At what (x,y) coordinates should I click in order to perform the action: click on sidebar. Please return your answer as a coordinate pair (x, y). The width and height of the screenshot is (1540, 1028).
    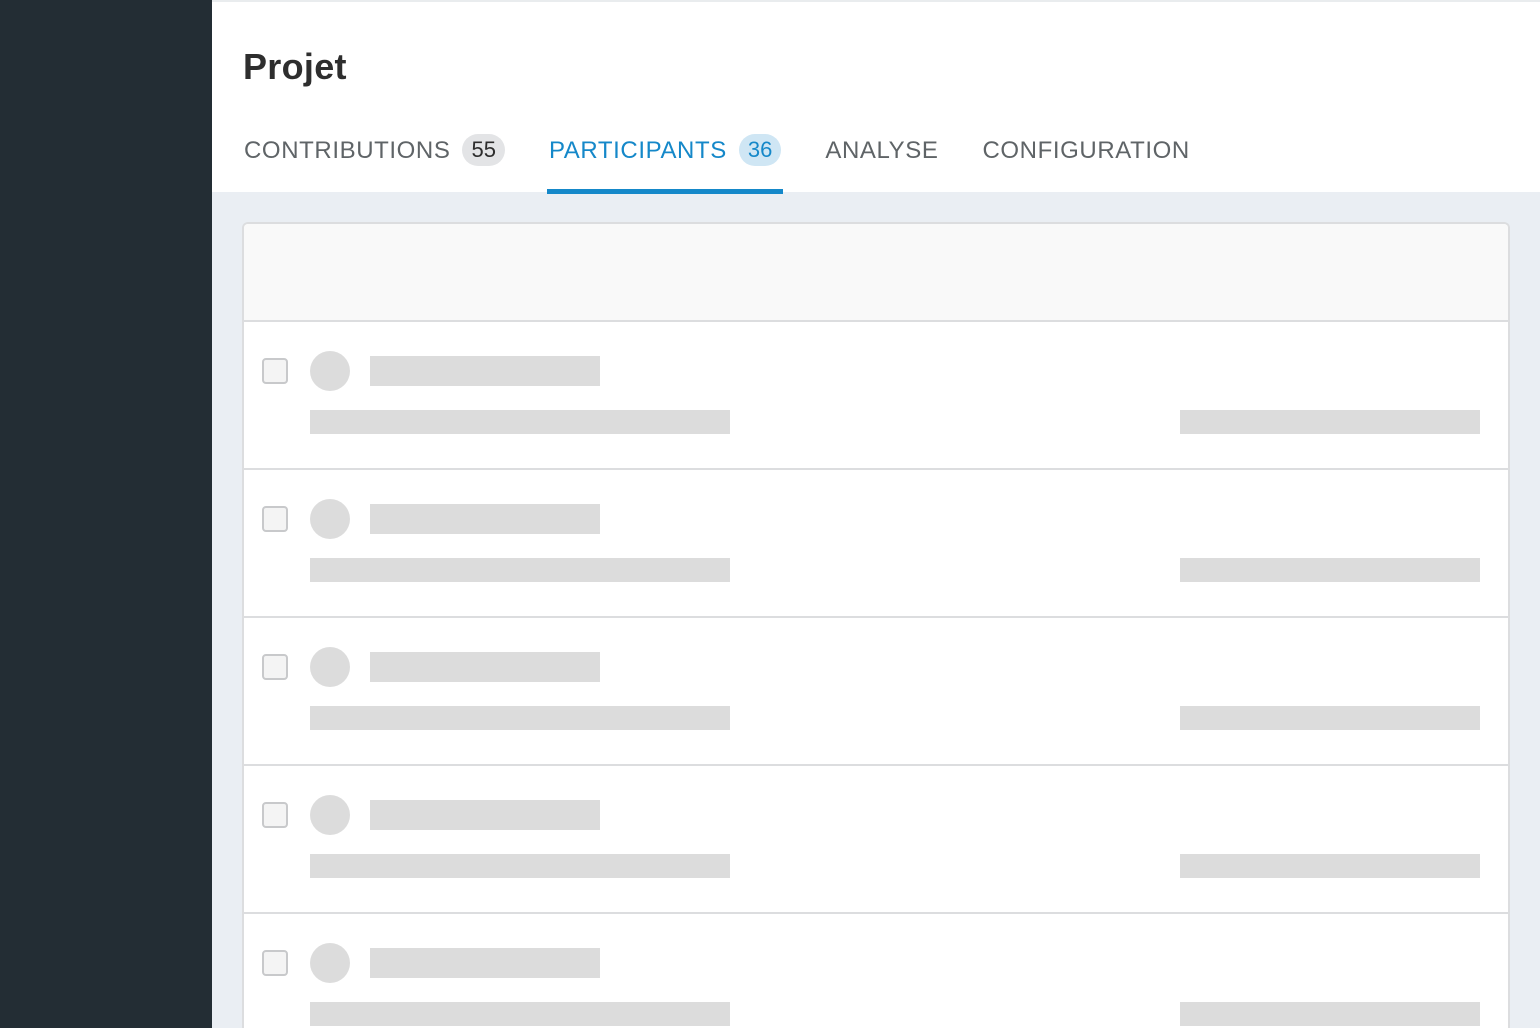
    Looking at the image, I should click on (106, 514).